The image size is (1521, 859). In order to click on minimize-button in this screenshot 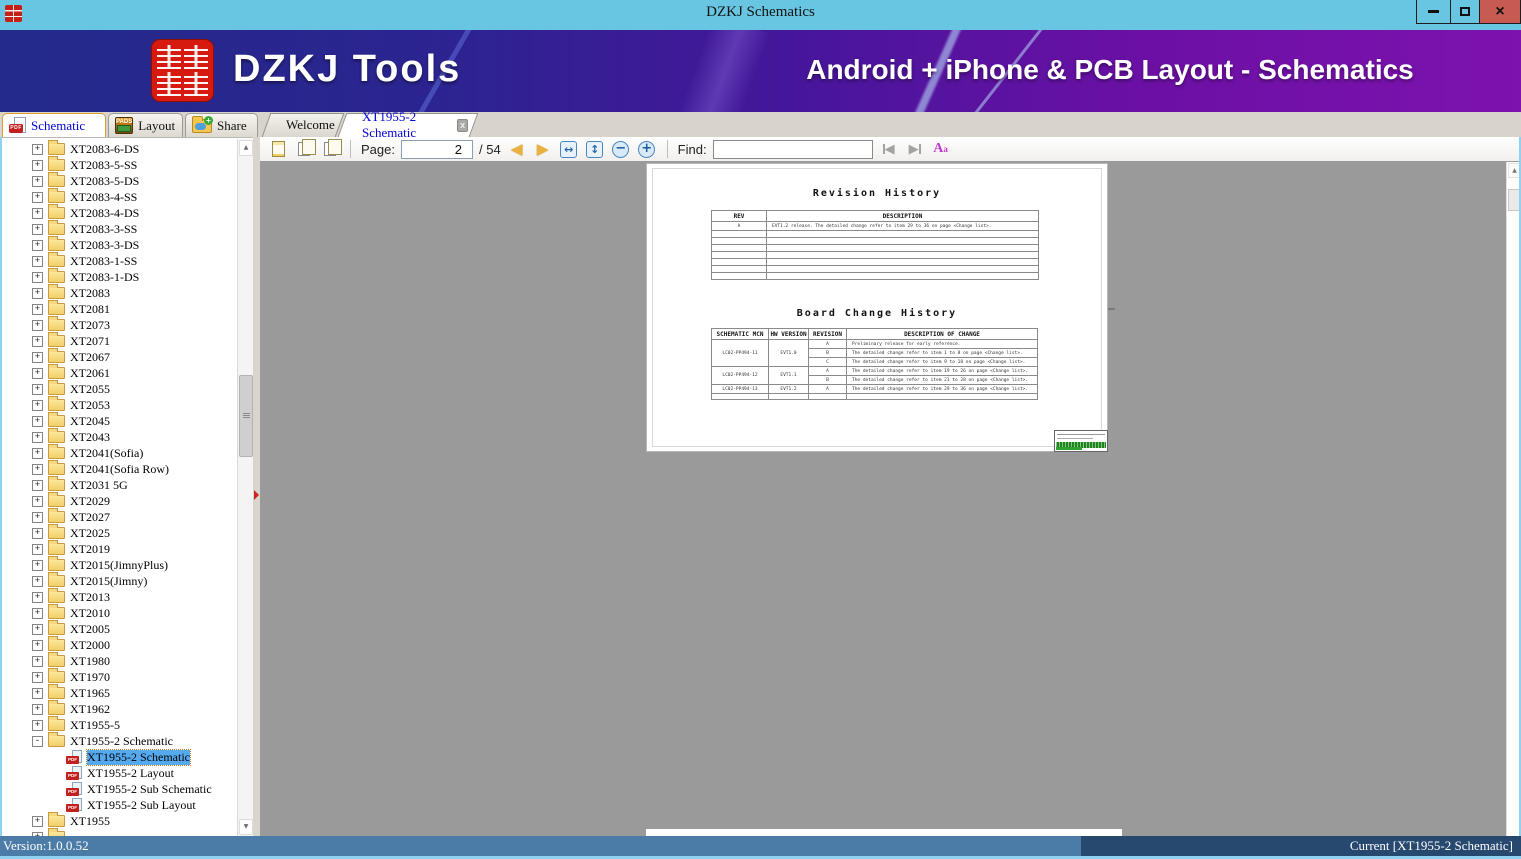, I will do `click(1433, 12)`.